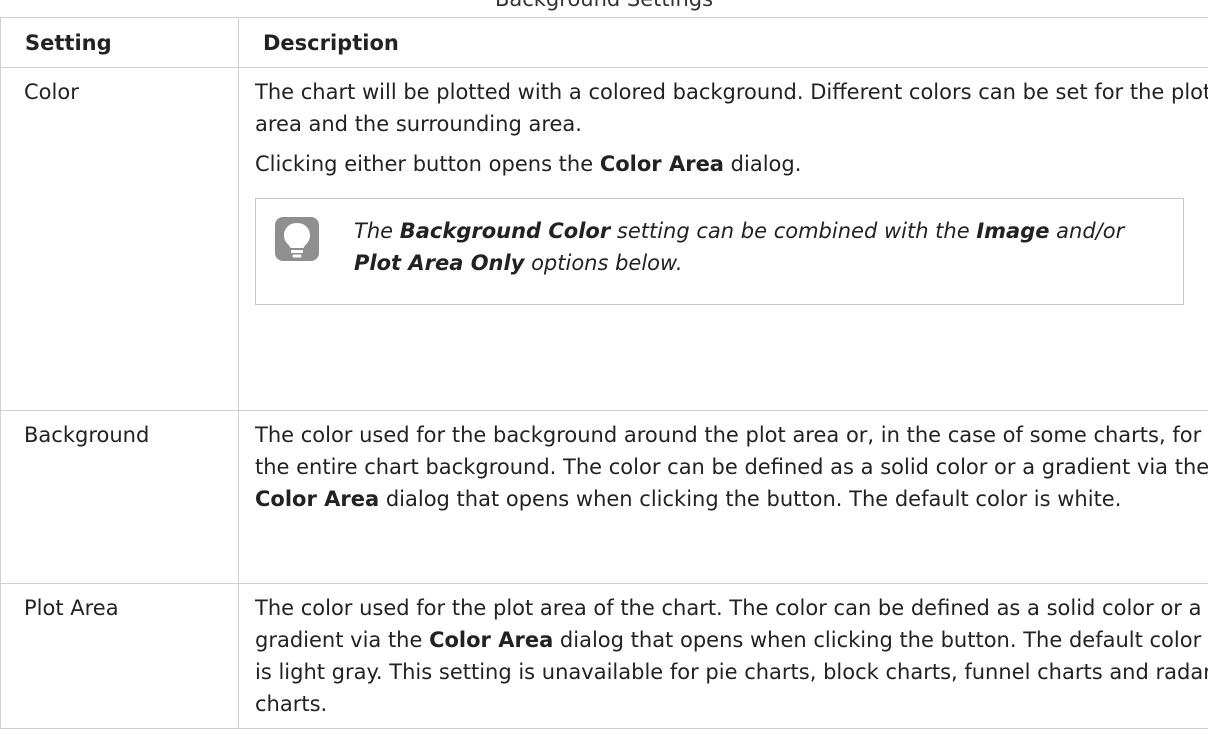 This screenshot has width=1208, height=729. Describe the element at coordinates (120, 43) in the screenshot. I see `column-header-setting: Setting` at that location.